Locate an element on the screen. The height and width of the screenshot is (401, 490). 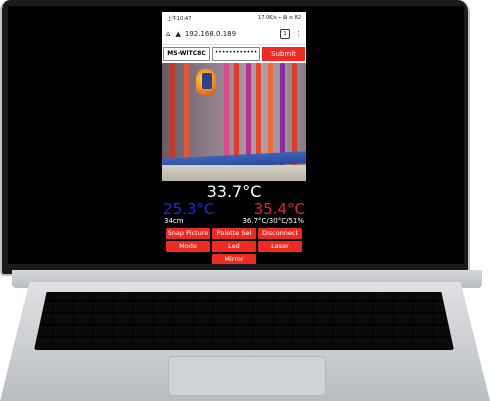
status-time: 上午10:47 is located at coordinates (179, 18).